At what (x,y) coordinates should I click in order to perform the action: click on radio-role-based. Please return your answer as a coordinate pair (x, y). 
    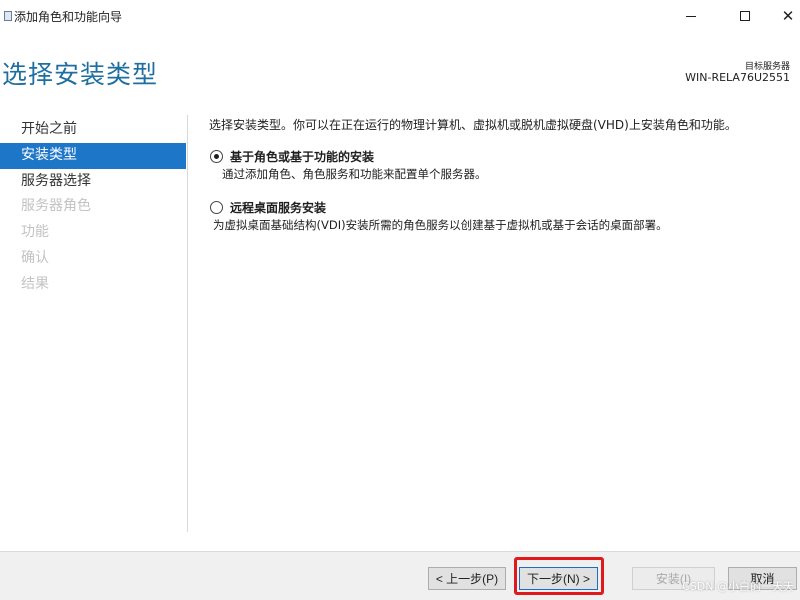
    Looking at the image, I should click on (216, 156).